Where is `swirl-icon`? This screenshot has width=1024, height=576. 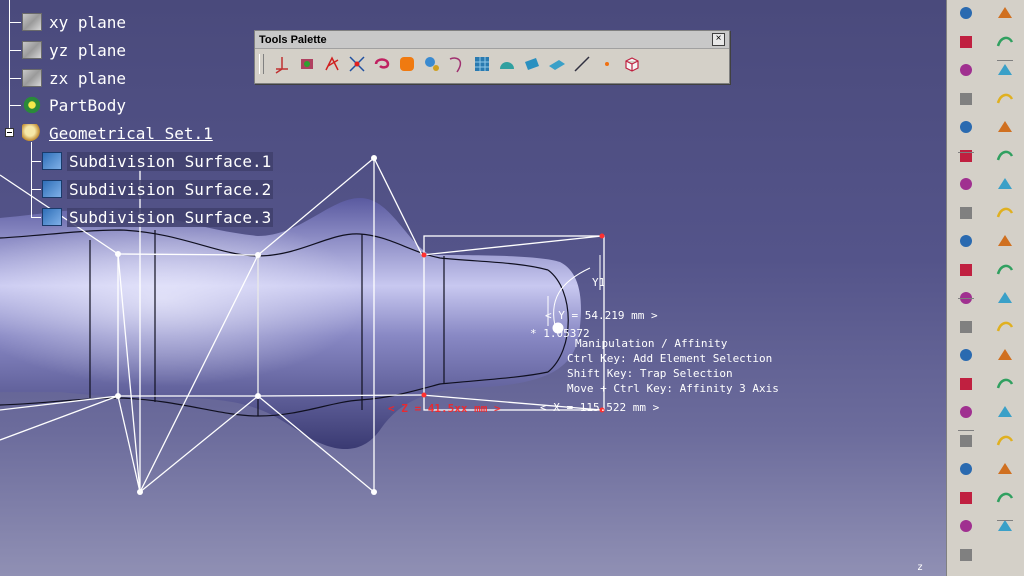 swirl-icon is located at coordinates (966, 156).